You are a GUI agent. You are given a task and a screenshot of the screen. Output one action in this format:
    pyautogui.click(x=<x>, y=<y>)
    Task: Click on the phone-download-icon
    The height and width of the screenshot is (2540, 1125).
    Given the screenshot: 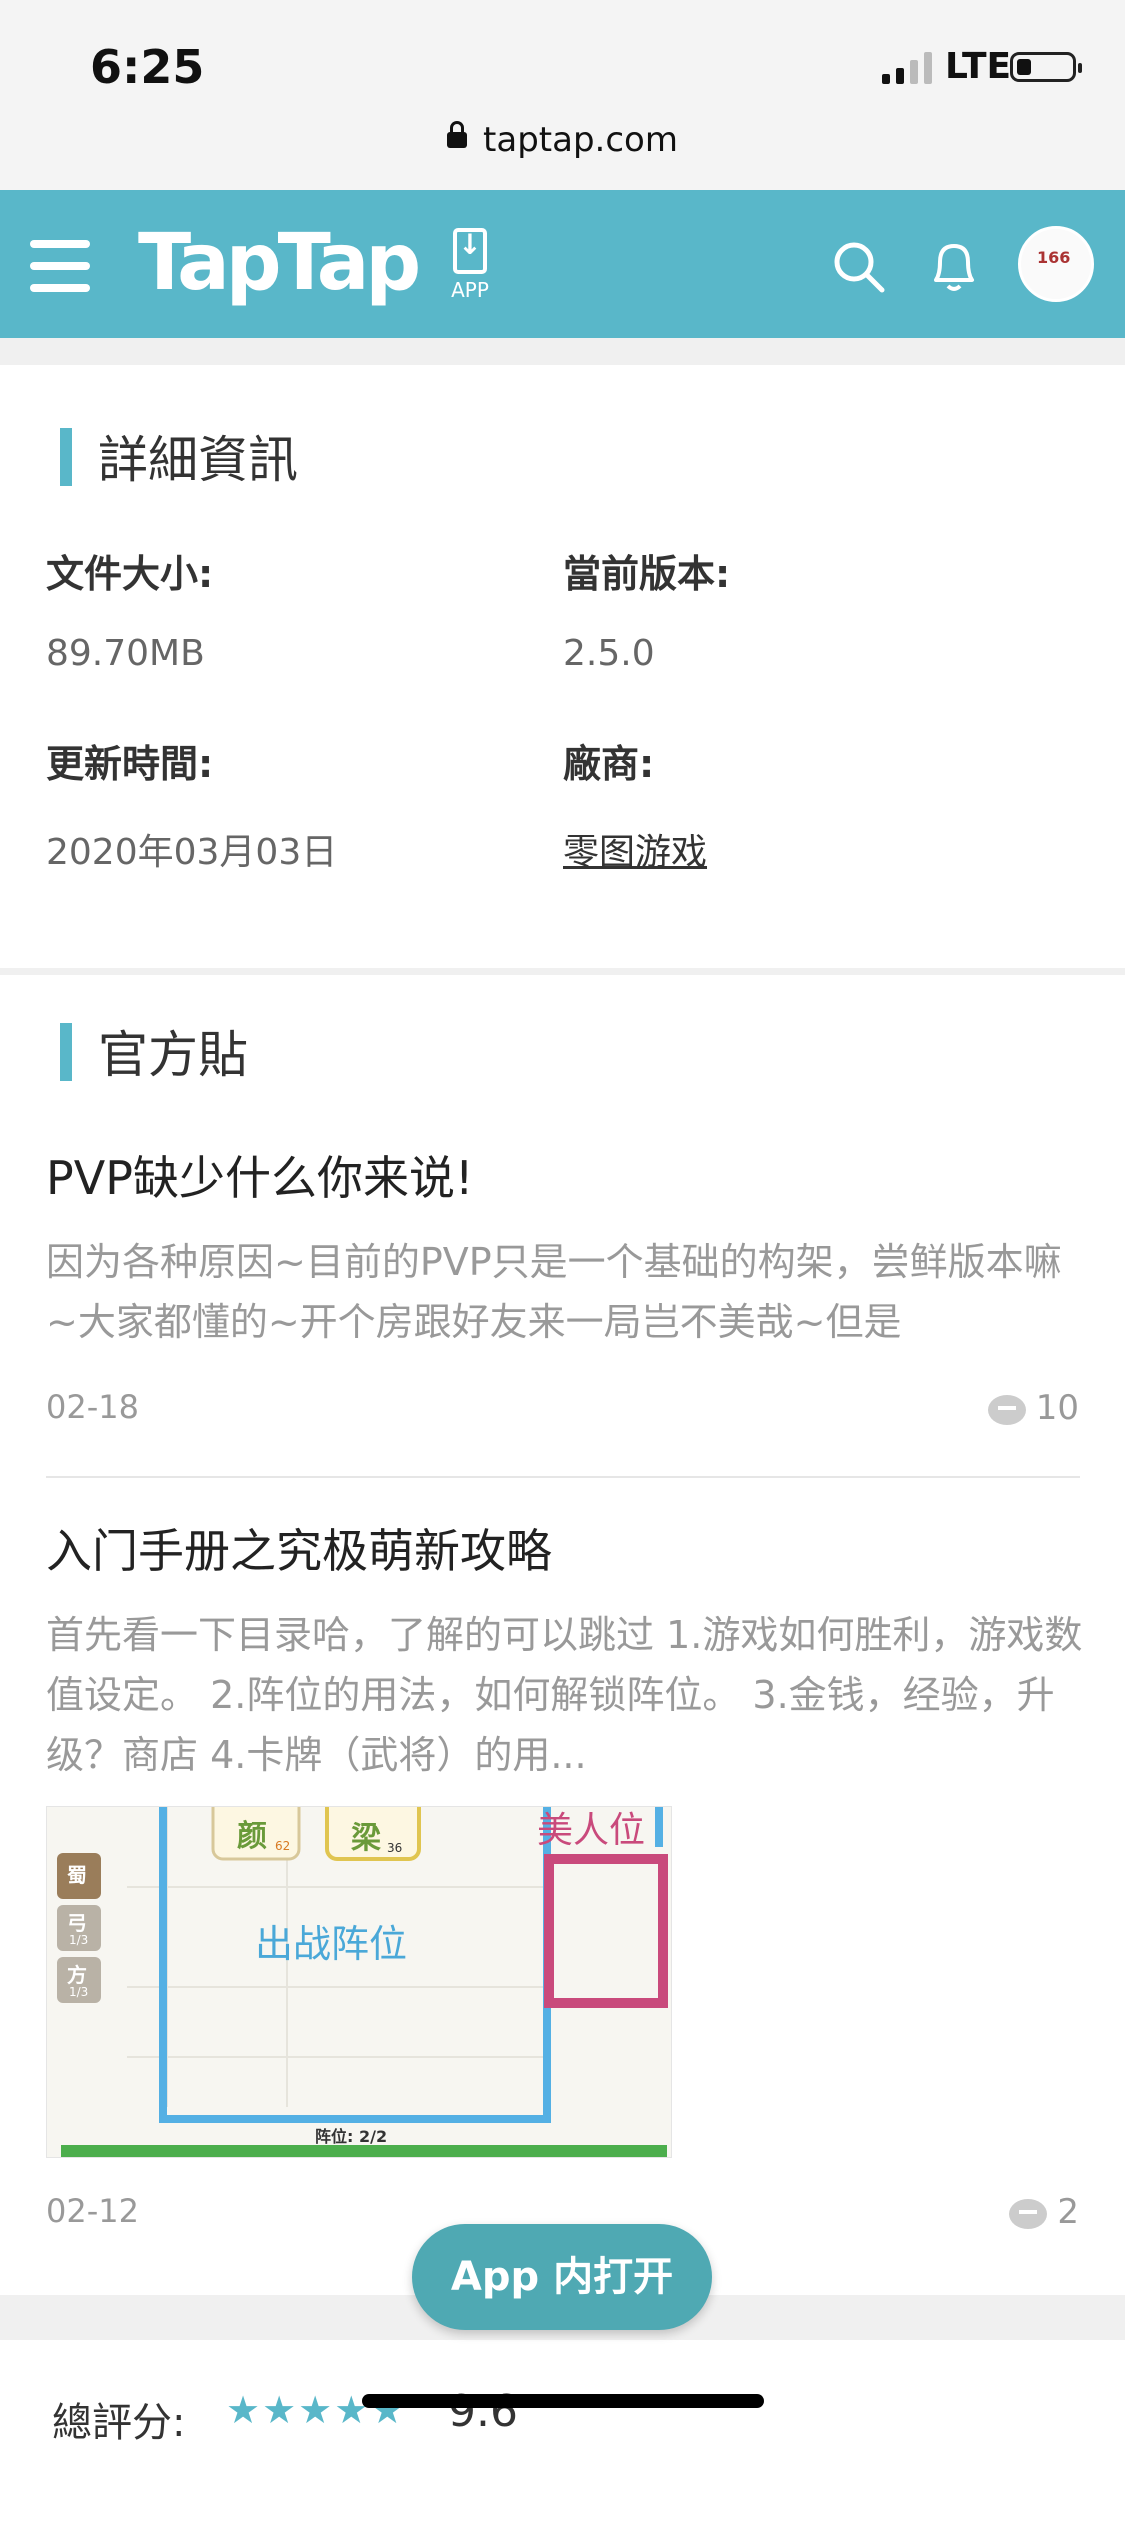 What is the action you would take?
    pyautogui.click(x=470, y=251)
    